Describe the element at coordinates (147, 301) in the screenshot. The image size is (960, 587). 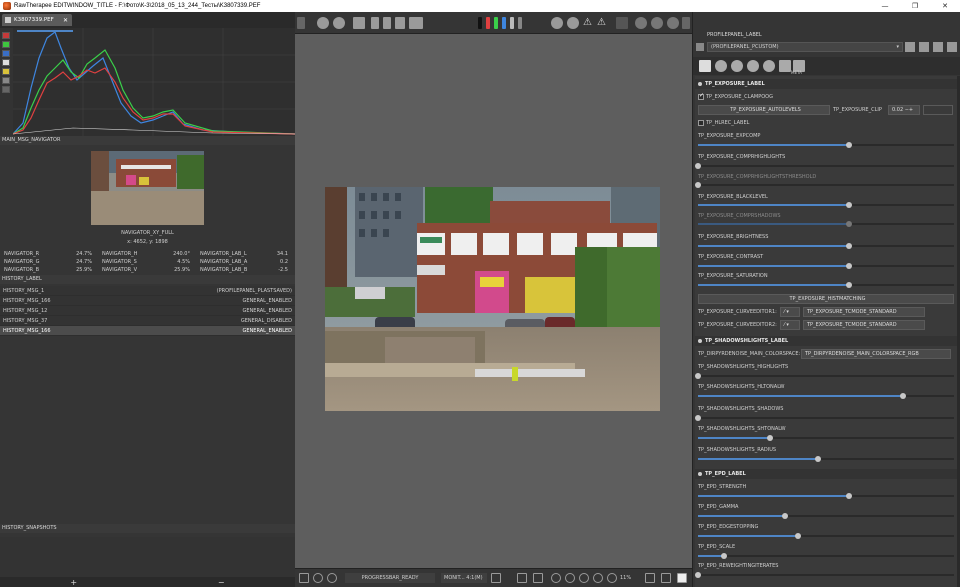
I see `history-row: HISTORY_MSG_166 GENERAL_ENABLED` at that location.